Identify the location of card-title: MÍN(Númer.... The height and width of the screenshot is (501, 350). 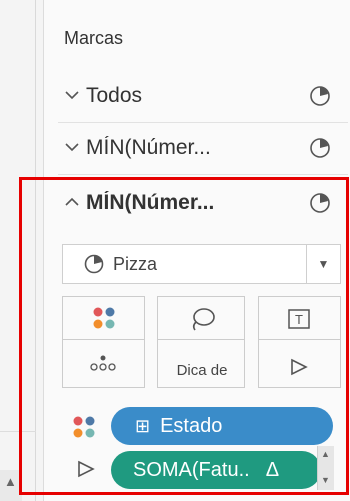
(148, 147).